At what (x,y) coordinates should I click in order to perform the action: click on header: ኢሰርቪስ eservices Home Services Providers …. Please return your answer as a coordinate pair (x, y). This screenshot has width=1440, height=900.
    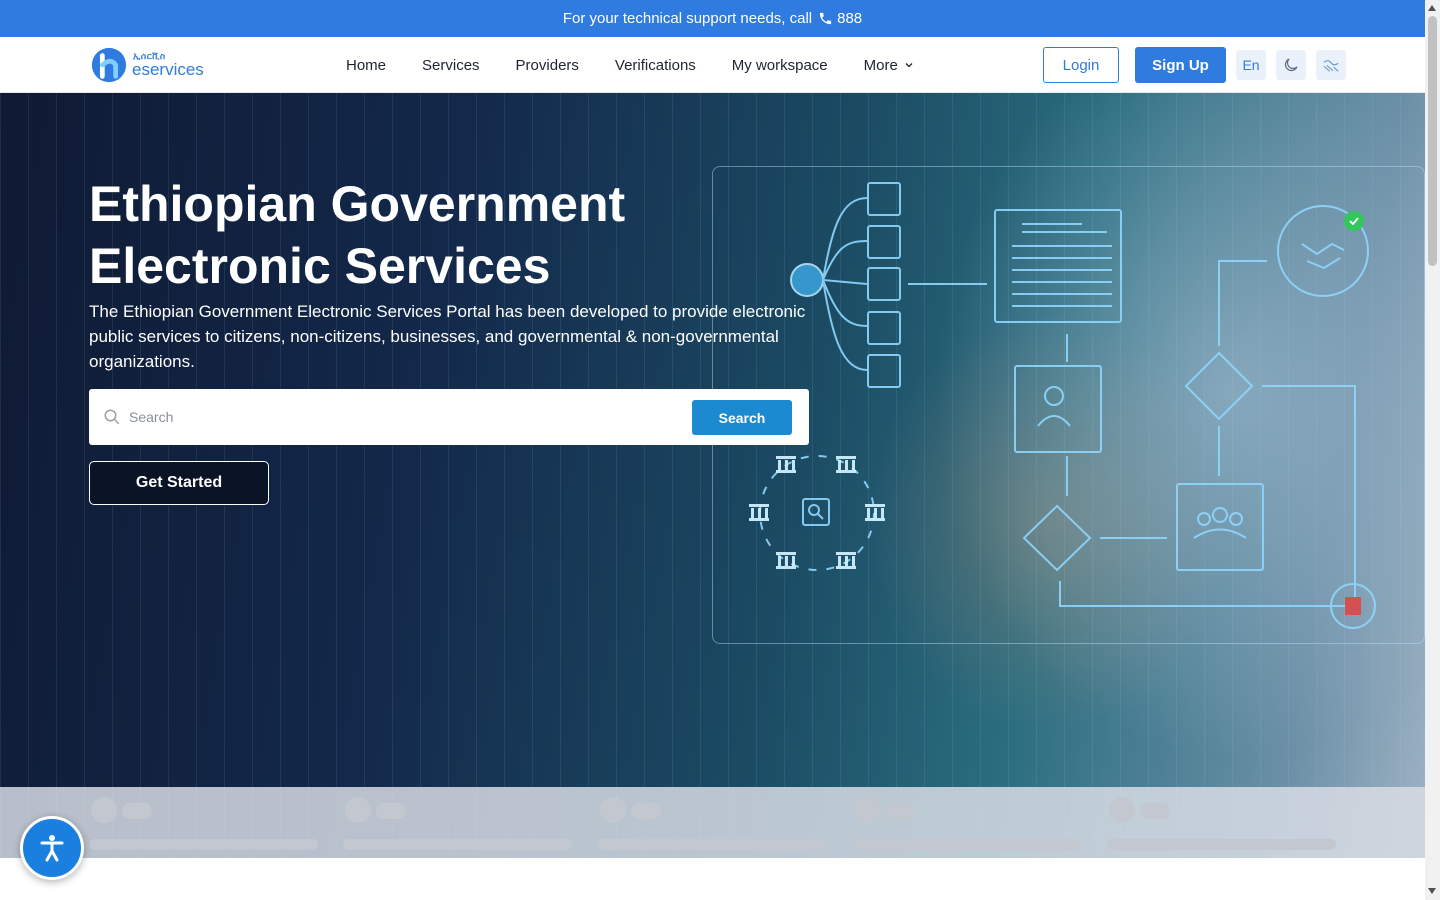
    Looking at the image, I should click on (712, 65).